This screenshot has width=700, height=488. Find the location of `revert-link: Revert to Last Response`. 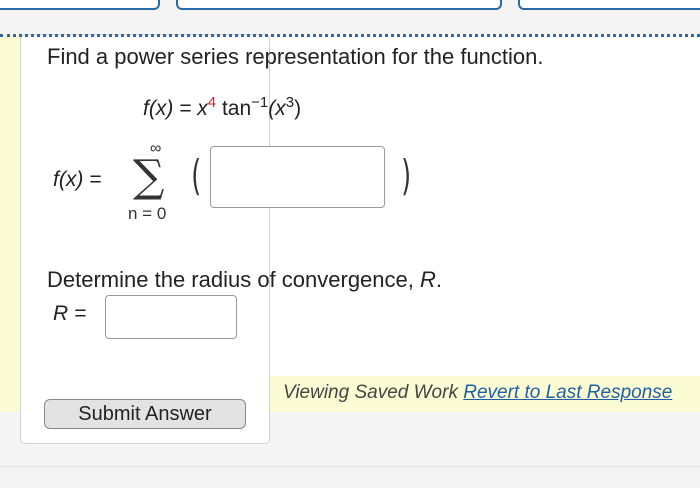

revert-link: Revert to Last Response is located at coordinates (567, 392).